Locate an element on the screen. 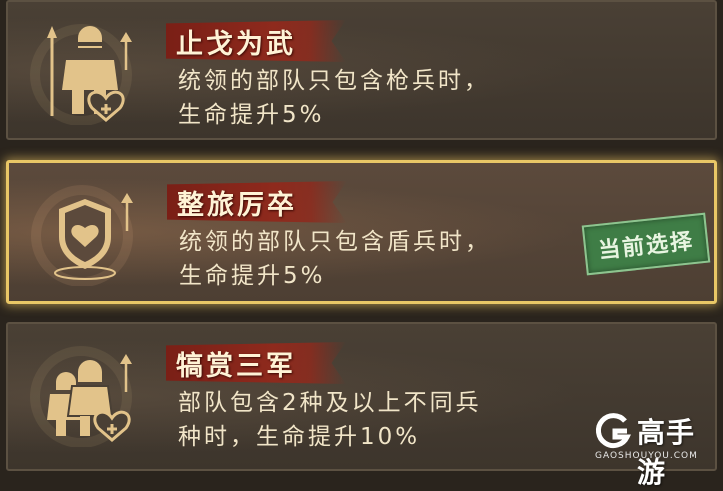 This screenshot has width=723, height=491. watermark: 高手游 GAOSHOUYOU.COM is located at coordinates (653, 449).